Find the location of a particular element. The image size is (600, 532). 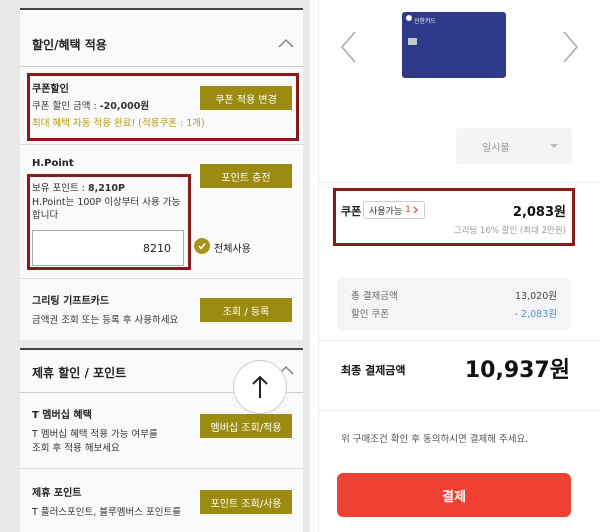

final-amount: 10,937원 is located at coordinates (517, 370).